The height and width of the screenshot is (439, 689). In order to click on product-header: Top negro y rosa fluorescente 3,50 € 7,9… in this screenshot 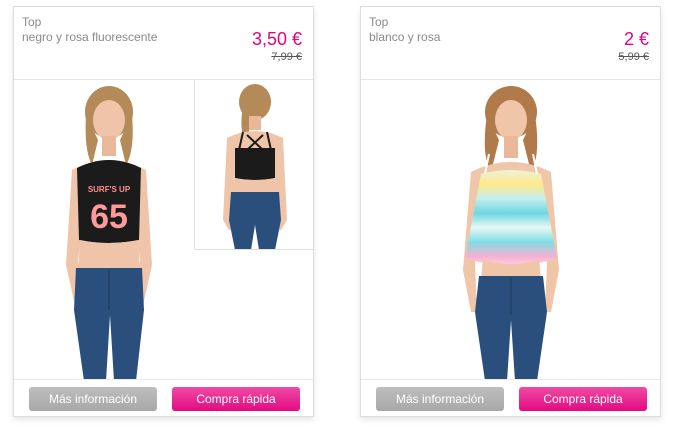, I will do `click(163, 43)`.